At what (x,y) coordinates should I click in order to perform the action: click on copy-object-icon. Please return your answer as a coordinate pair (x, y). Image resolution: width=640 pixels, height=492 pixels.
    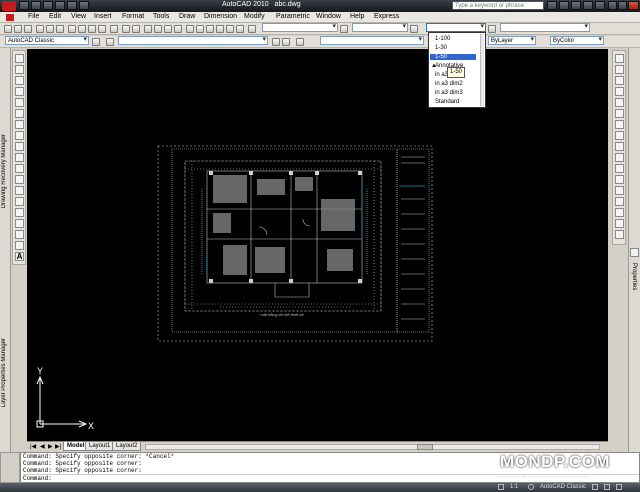
    Looking at the image, I should click on (619, 69).